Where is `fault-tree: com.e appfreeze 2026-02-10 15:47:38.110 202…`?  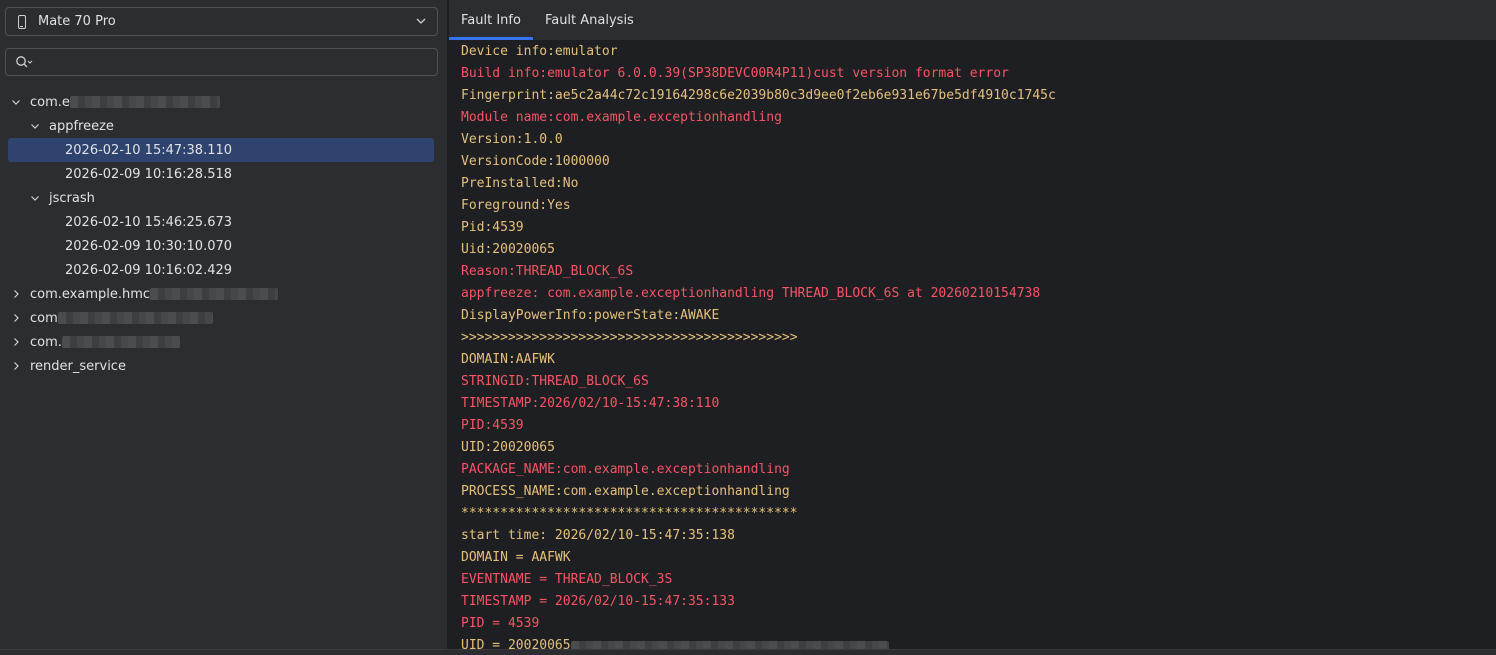 fault-tree: com.e appfreeze 2026-02-10 15:47:38.110 202… is located at coordinates (224, 234).